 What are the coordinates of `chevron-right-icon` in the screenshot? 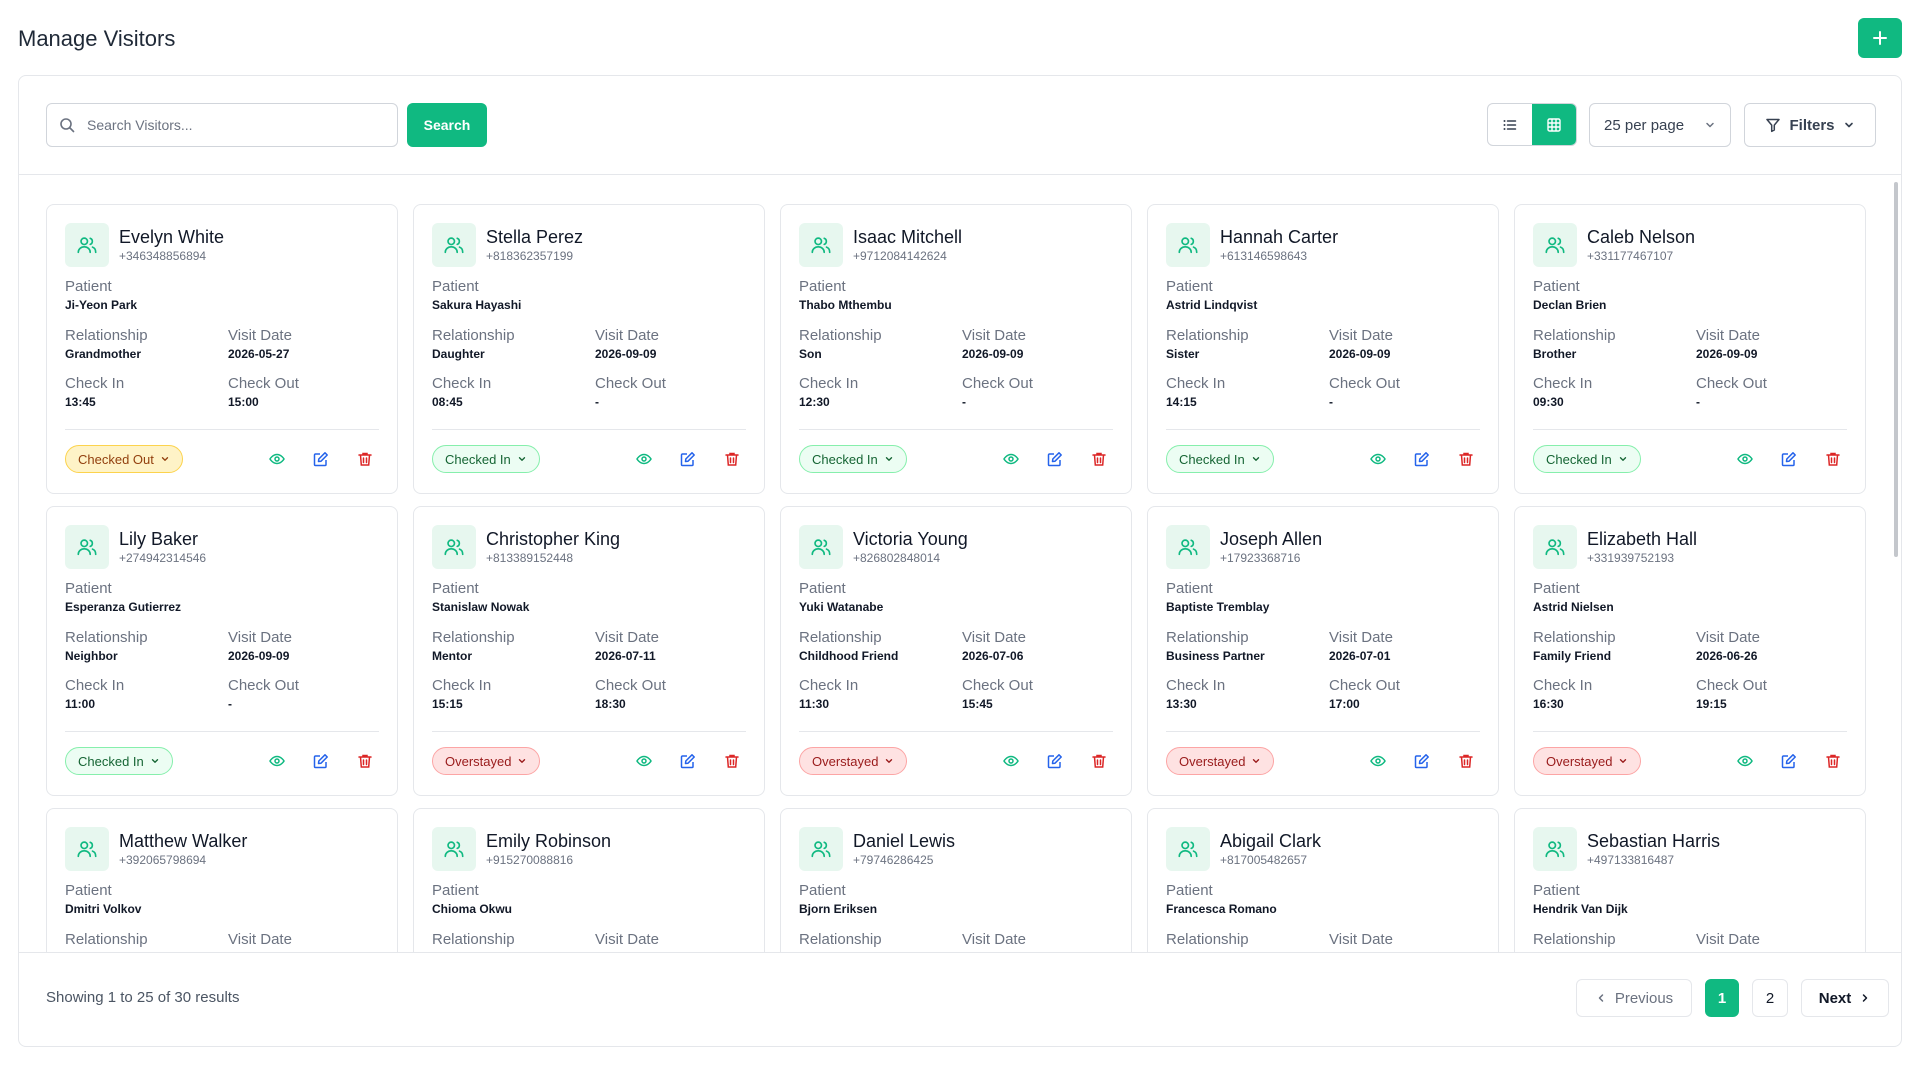 It's located at (1865, 998).